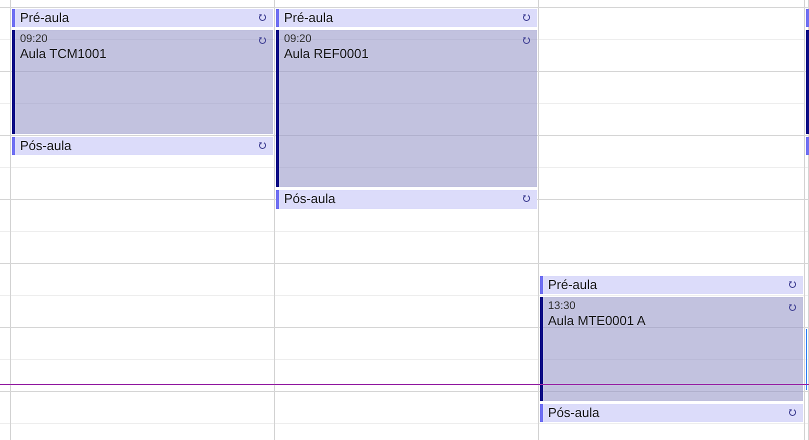  I want to click on event-card: 13:30 Aula MTE0001 A, so click(671, 349).